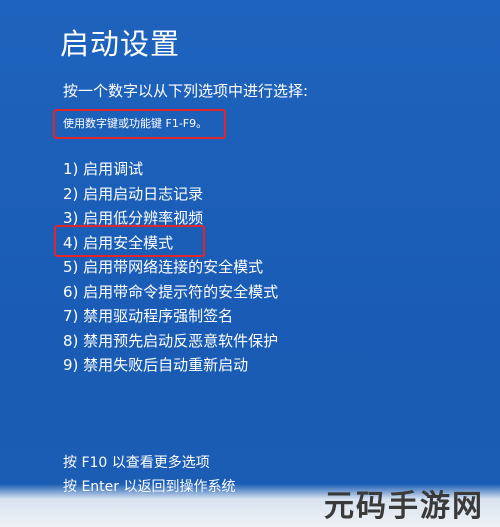 The image size is (500, 527). I want to click on option-safe-mode-with-networking: 5) 启用带网络连接的安全模式, so click(170, 267).